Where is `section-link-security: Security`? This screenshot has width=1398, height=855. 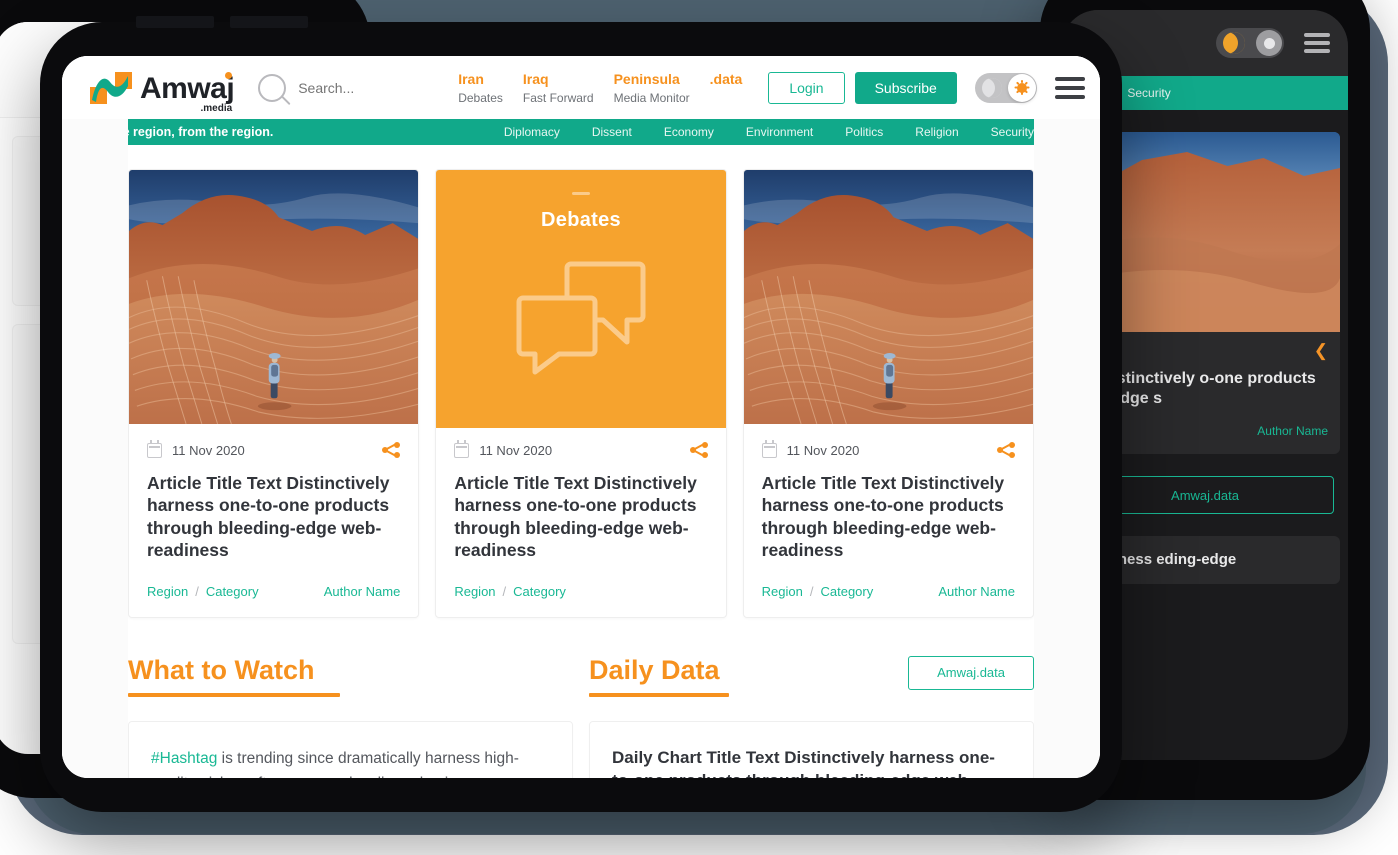
section-link-security: Security is located at coordinates (1012, 132).